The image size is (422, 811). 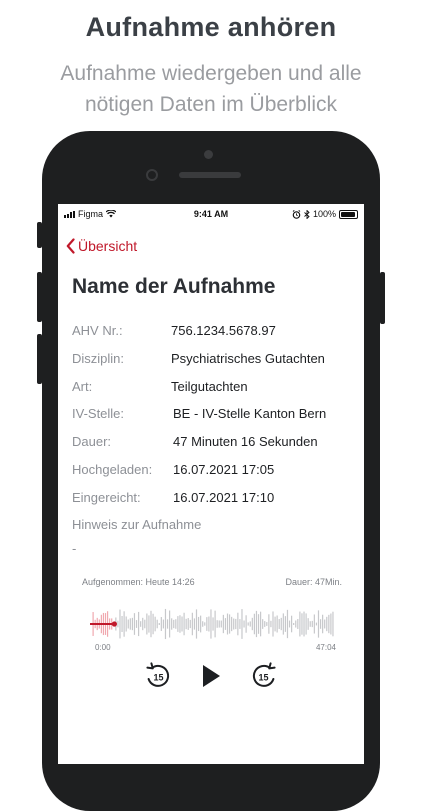 I want to click on playhead-handle, so click(x=114, y=624).